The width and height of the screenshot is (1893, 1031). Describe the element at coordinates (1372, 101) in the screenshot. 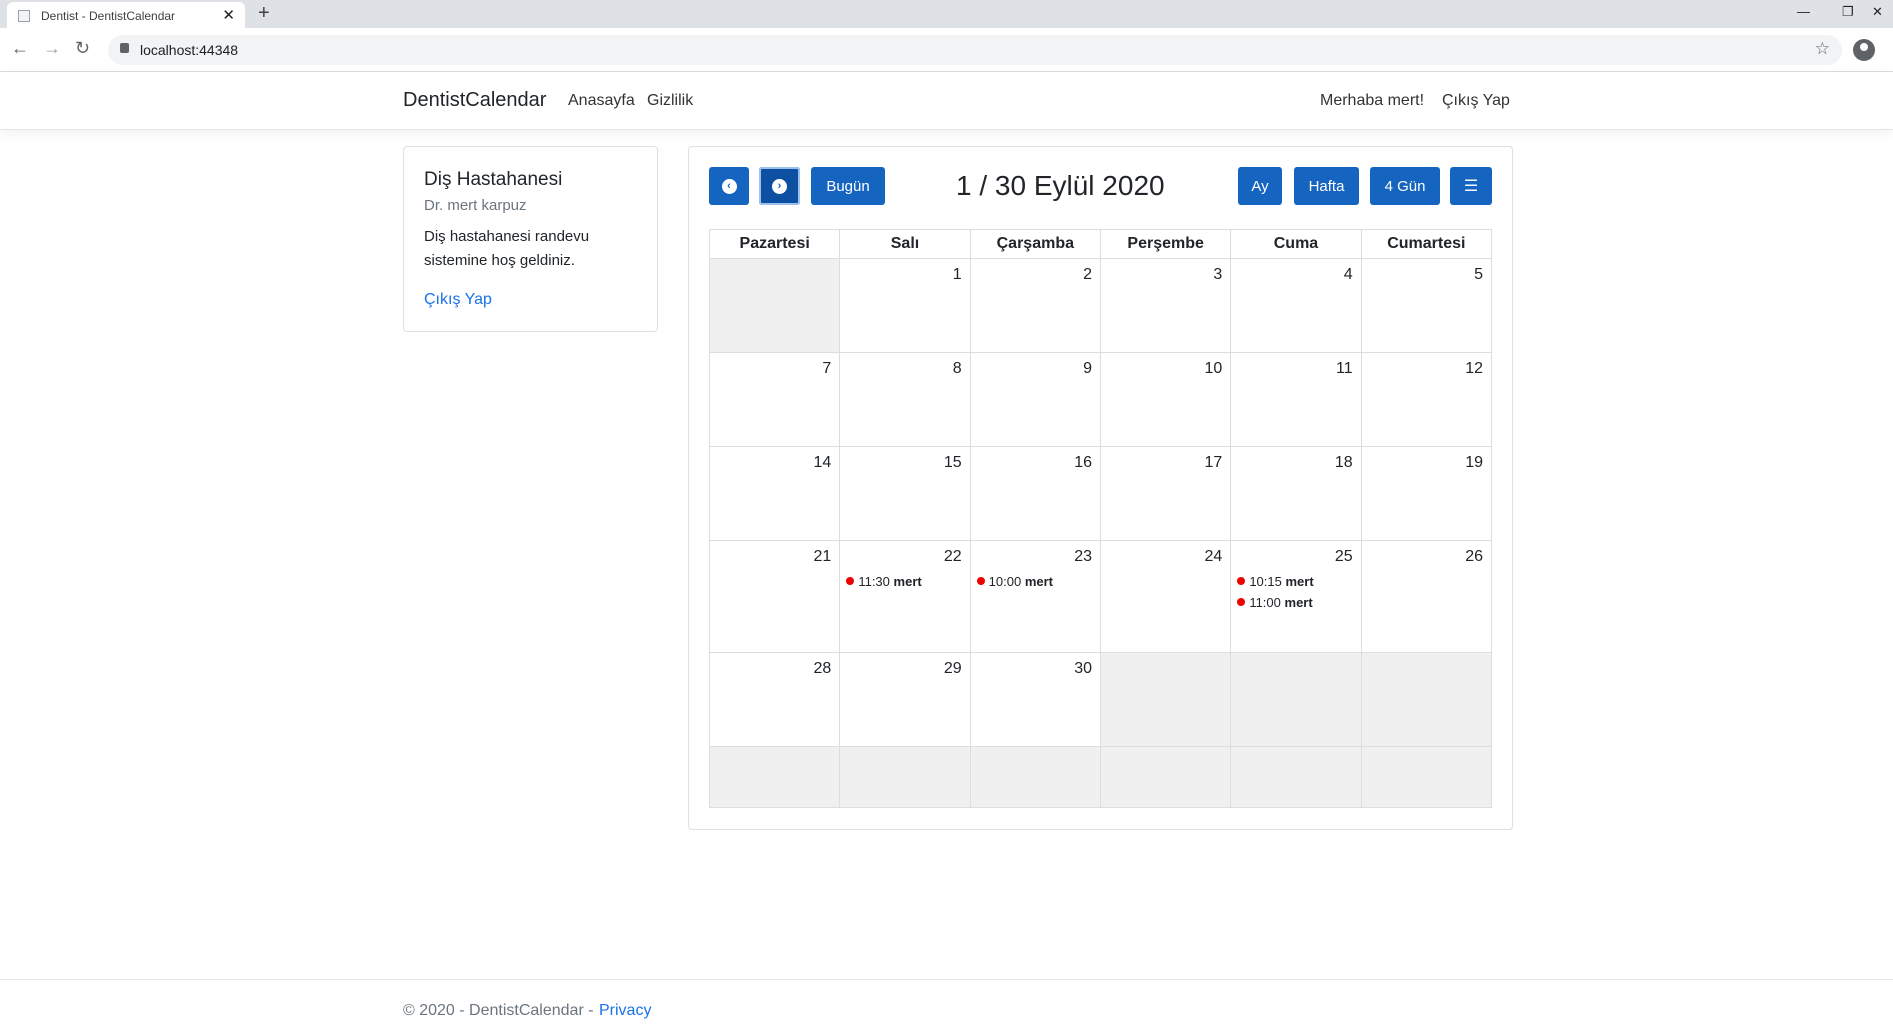

I see `greeting-link: Merhaba mert!` at that location.